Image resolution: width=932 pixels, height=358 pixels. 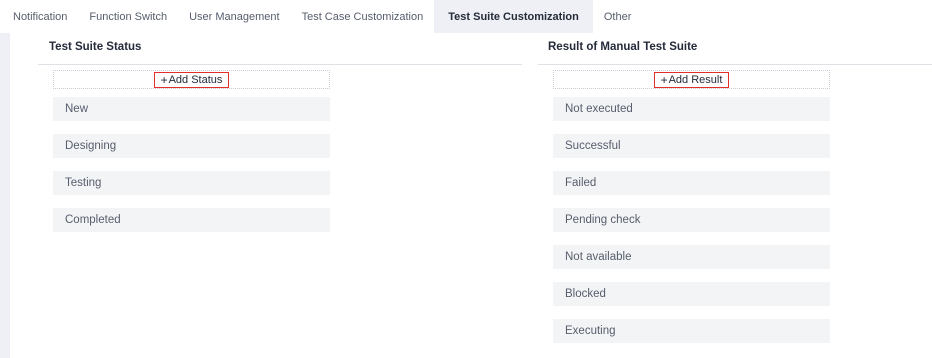 I want to click on tab-test-case-customization: Test Case Customization, so click(x=363, y=16).